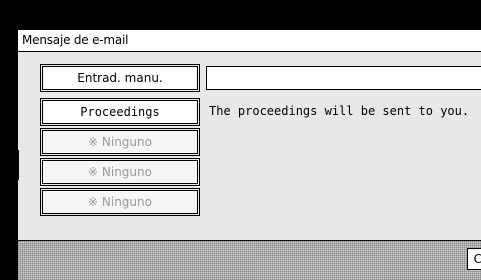 The width and height of the screenshot is (481, 280). I want to click on none-label-2: ※ Ninguno, so click(120, 172).